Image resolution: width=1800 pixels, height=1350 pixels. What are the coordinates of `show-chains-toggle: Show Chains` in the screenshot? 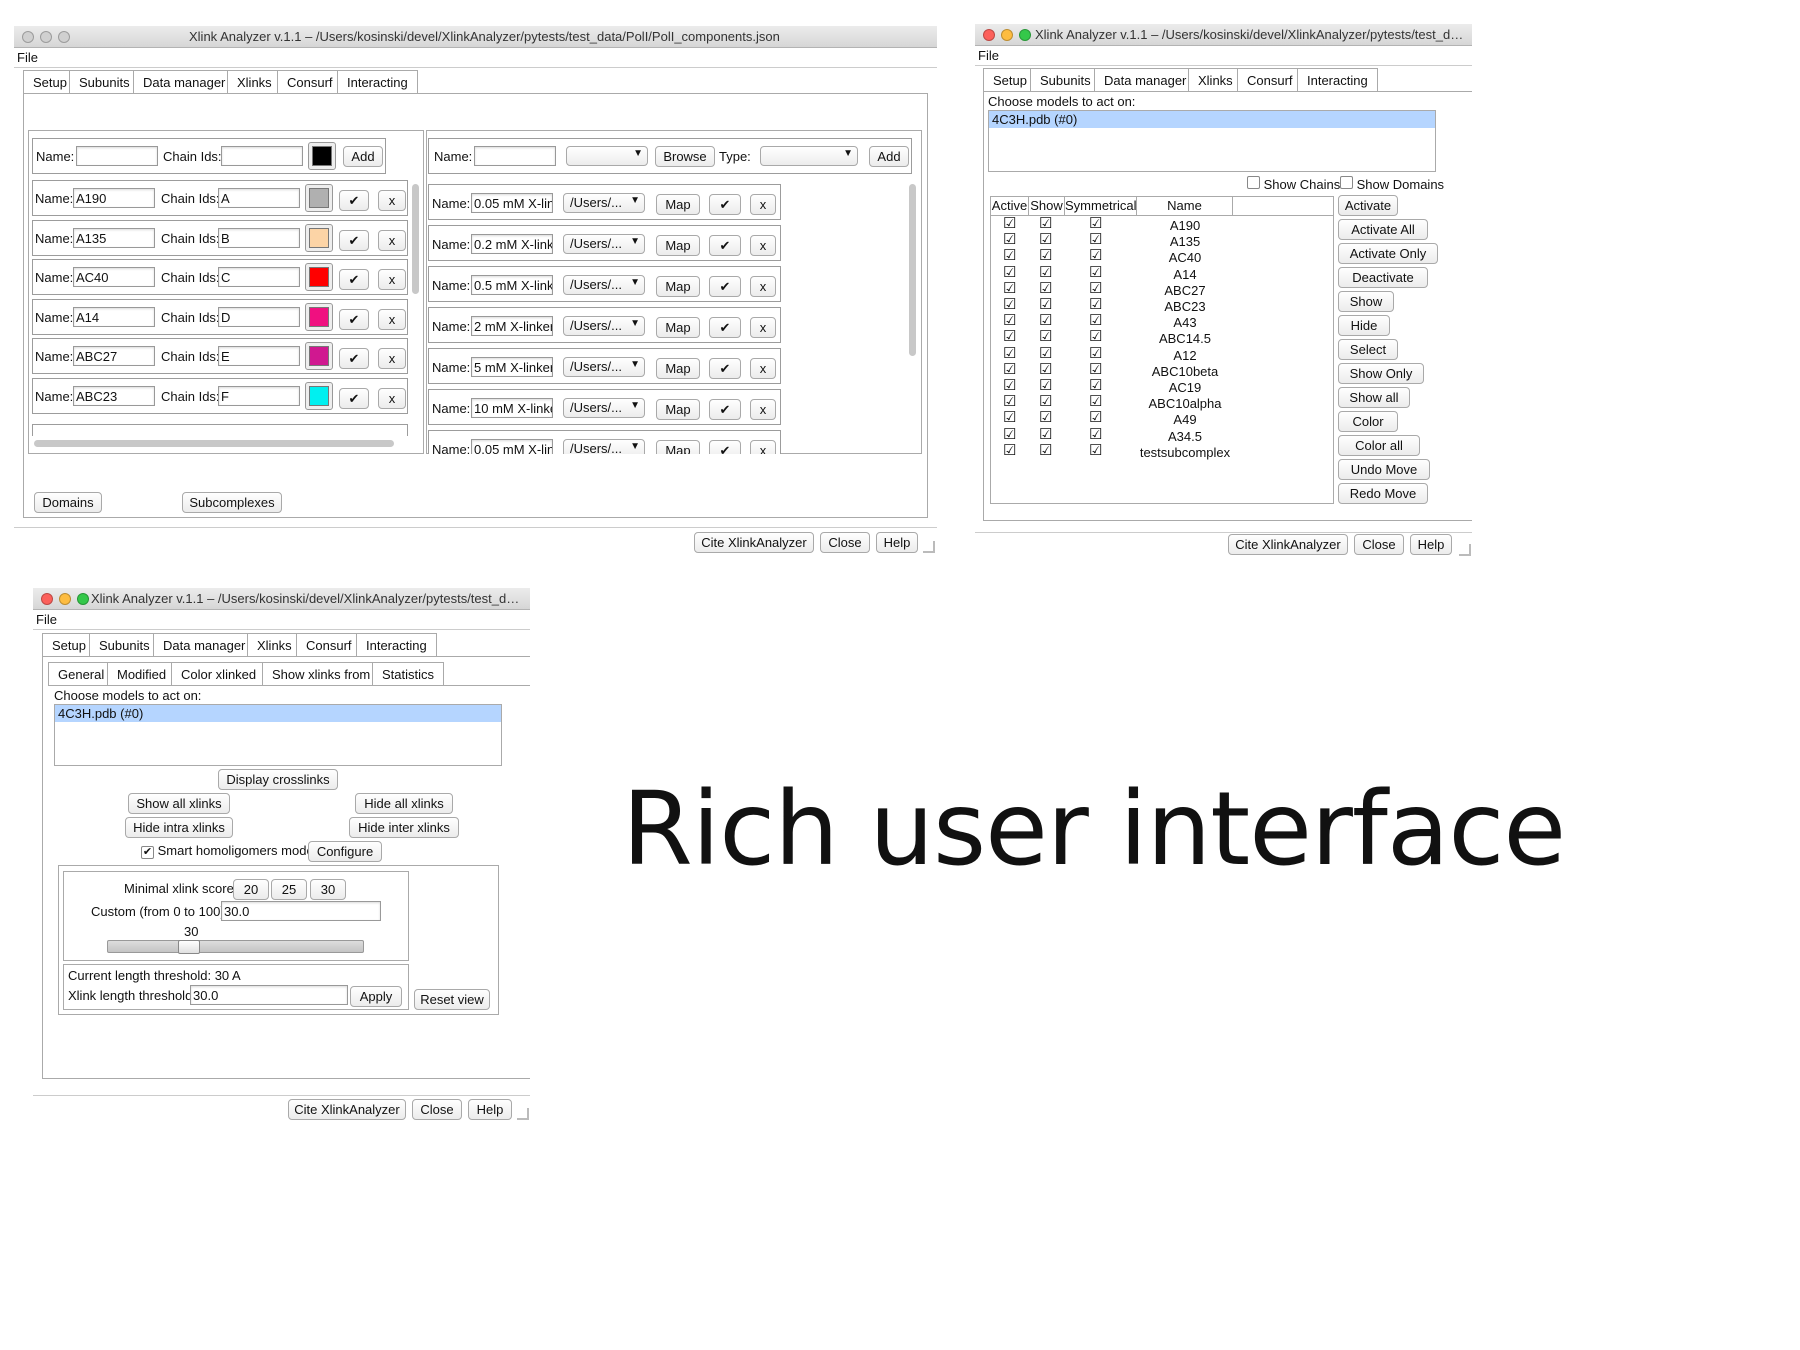 It's located at (1293, 184).